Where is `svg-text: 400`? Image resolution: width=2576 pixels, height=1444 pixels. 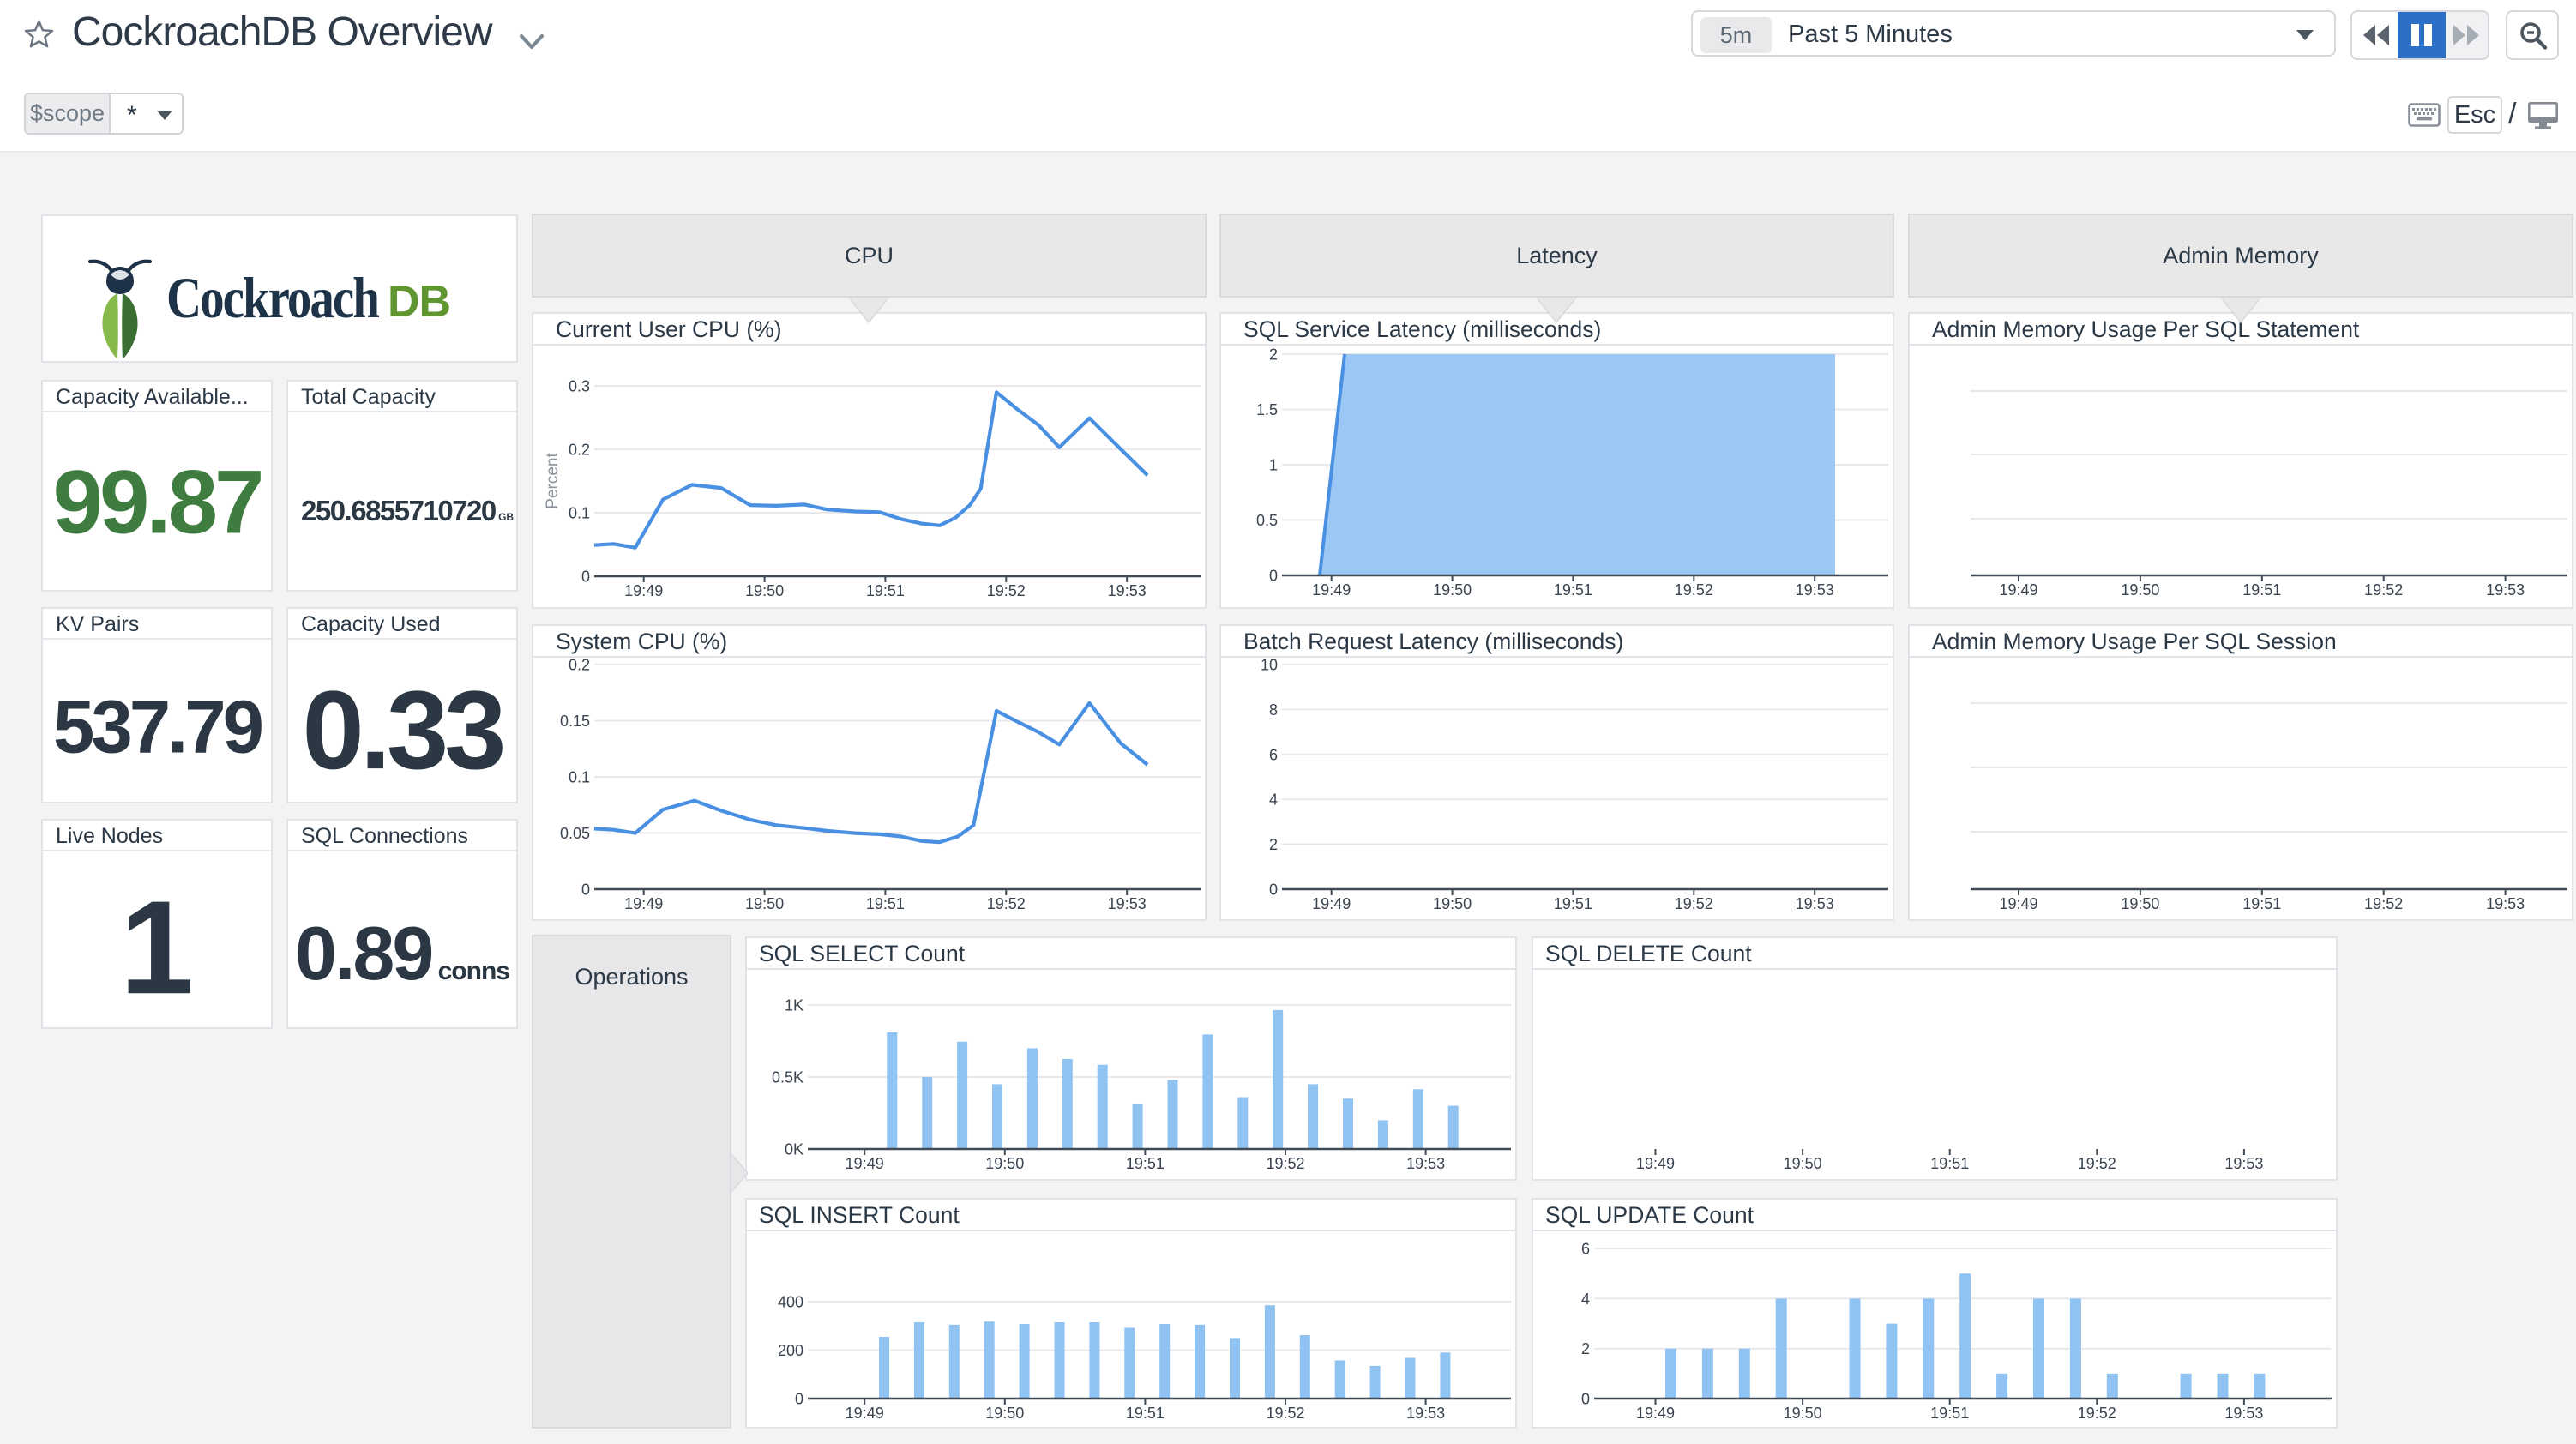
svg-text: 400 is located at coordinates (790, 1302).